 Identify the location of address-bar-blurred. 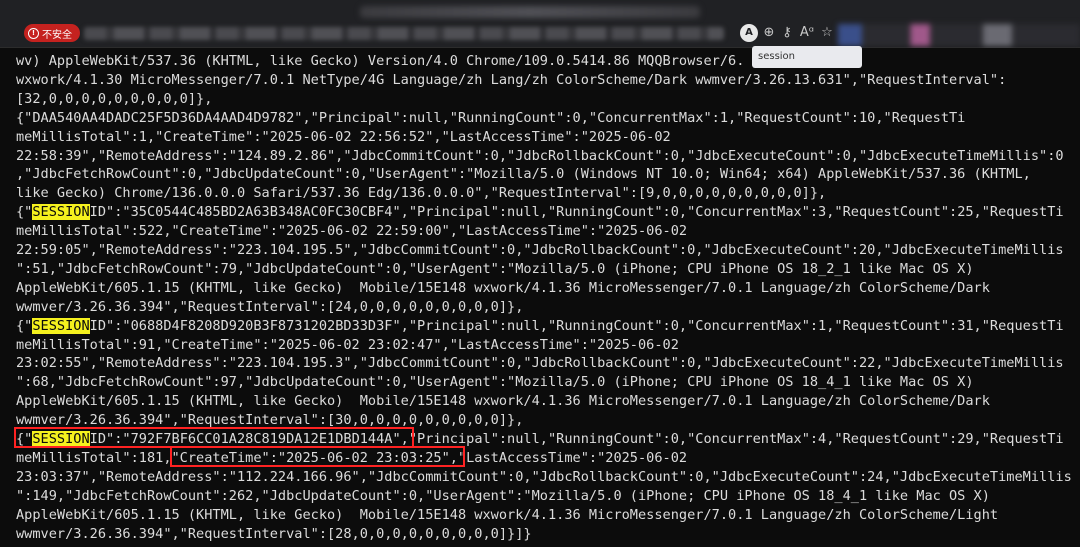
(404, 33).